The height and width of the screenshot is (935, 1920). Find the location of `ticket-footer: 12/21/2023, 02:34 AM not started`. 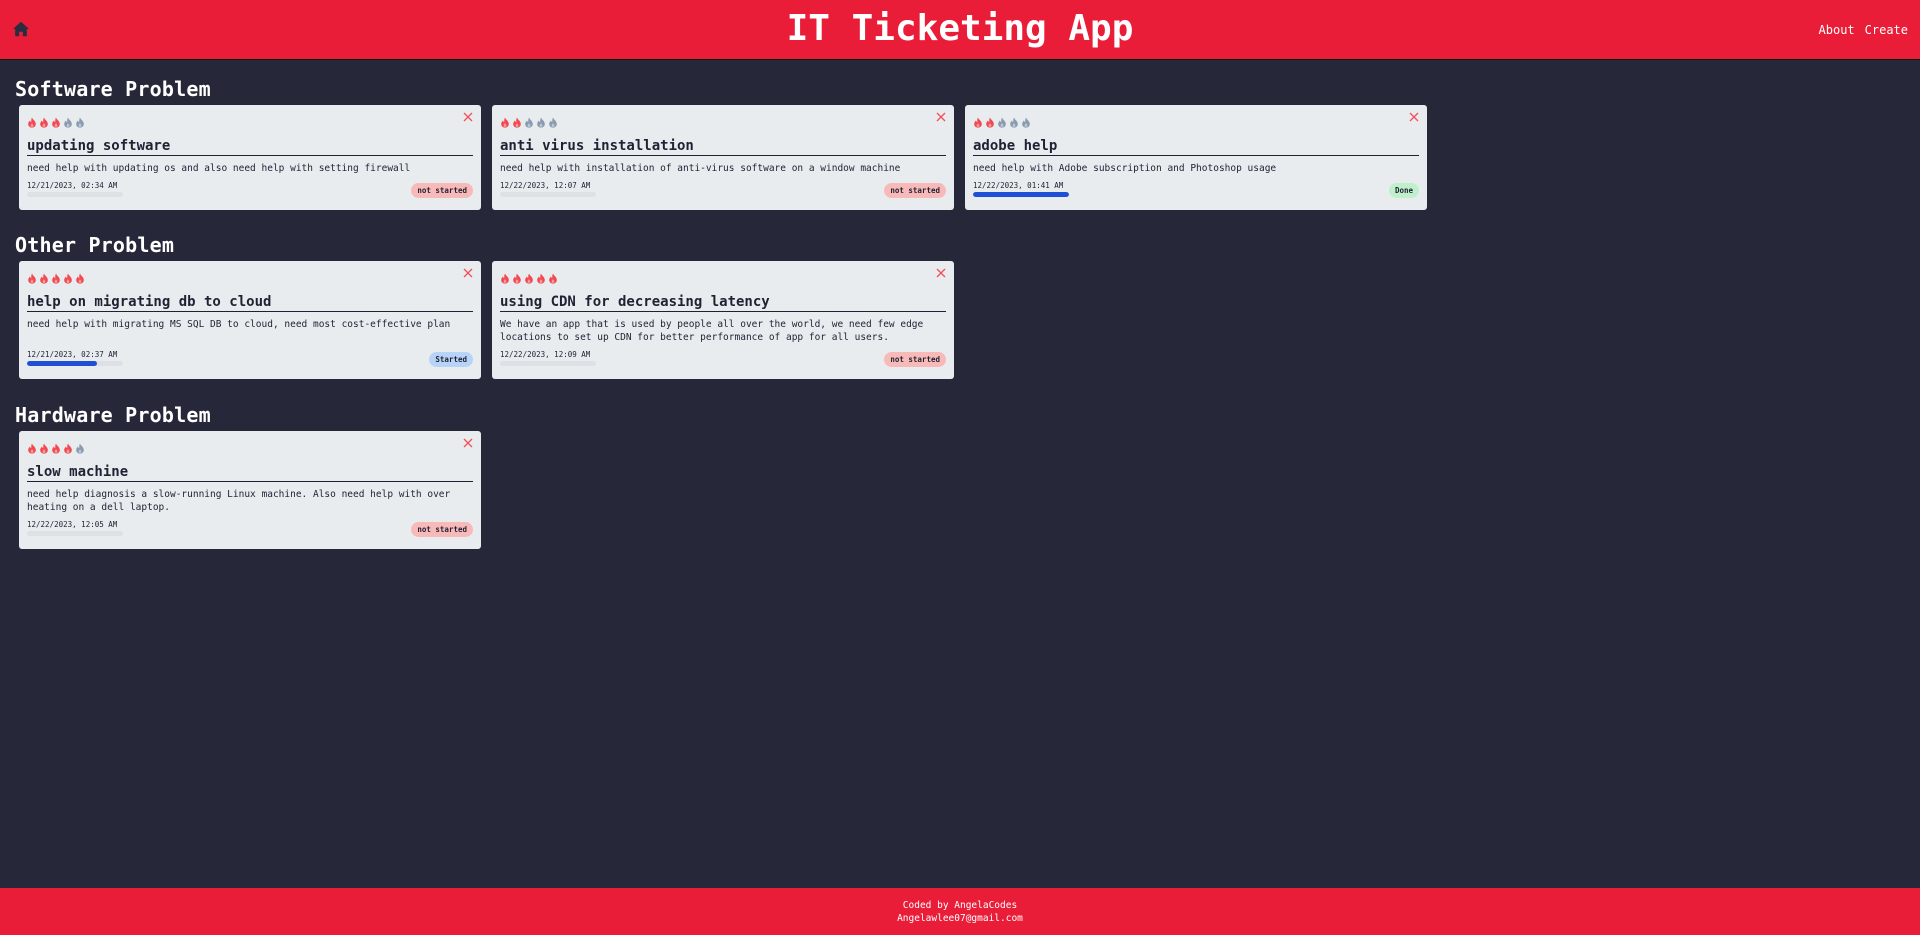

ticket-footer: 12/21/2023, 02:34 AM not started is located at coordinates (250, 192).